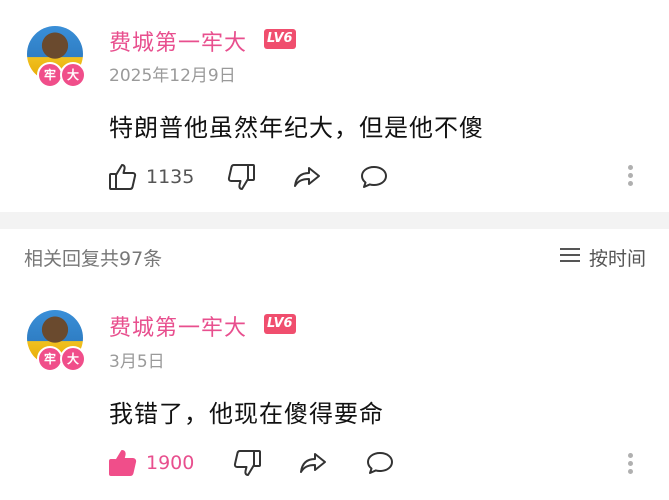  Describe the element at coordinates (172, 76) in the screenshot. I see `comment-date: 2025年12月9日` at that location.